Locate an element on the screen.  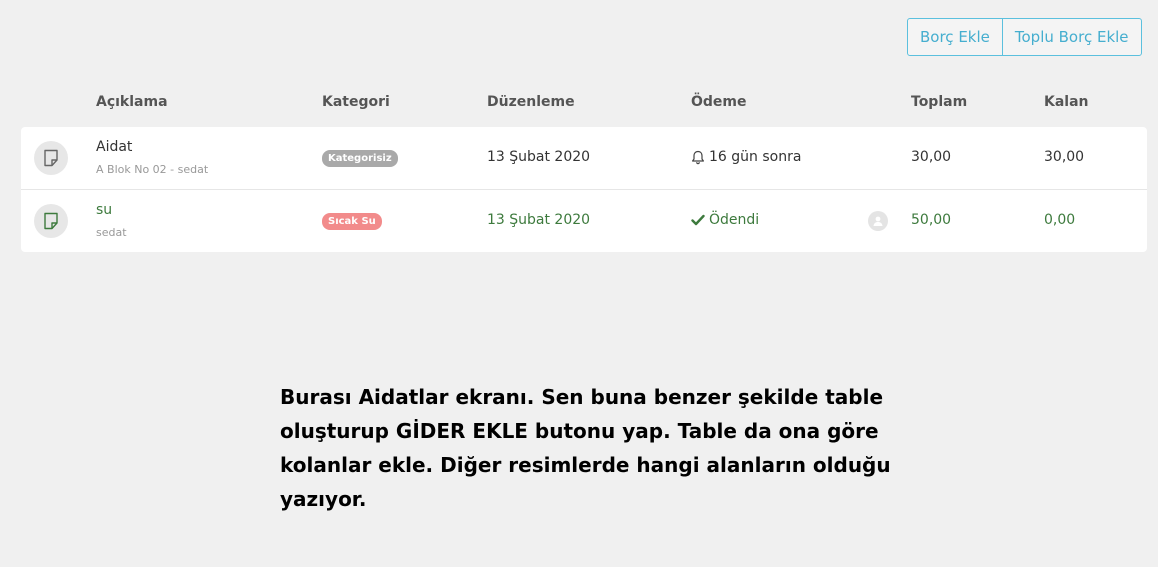
row-total: 50,00 is located at coordinates (931, 220).